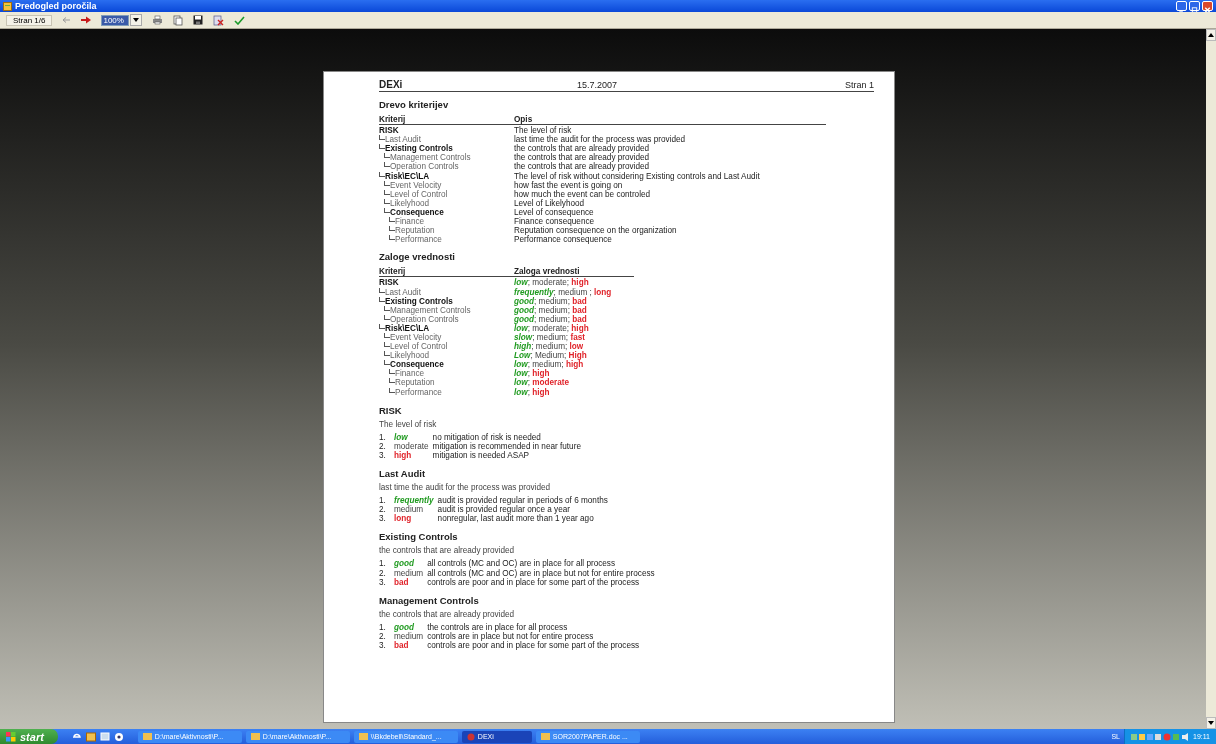 This screenshot has width=1216, height=744. I want to click on criterion-name: Likelyhood, so click(410, 356).